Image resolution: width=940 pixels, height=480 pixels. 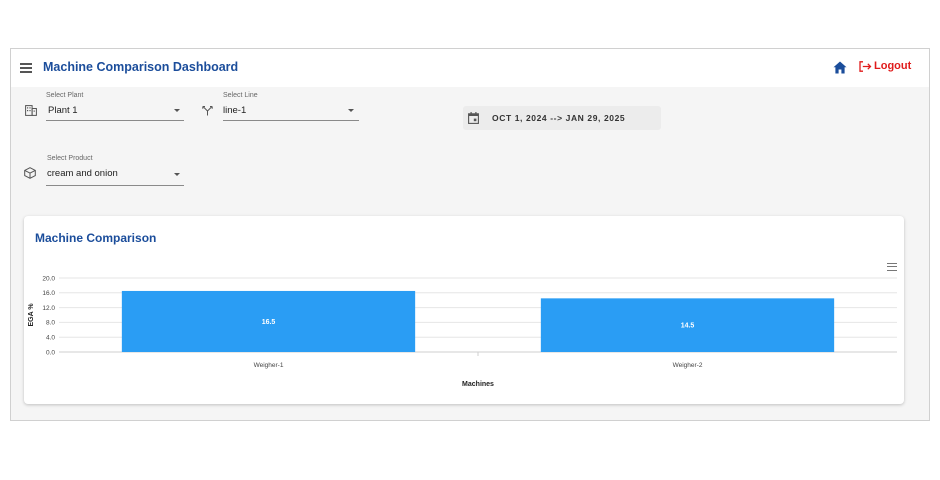 I want to click on app-header: Machine Comparison Dashboard Logout, so click(x=470, y=68).